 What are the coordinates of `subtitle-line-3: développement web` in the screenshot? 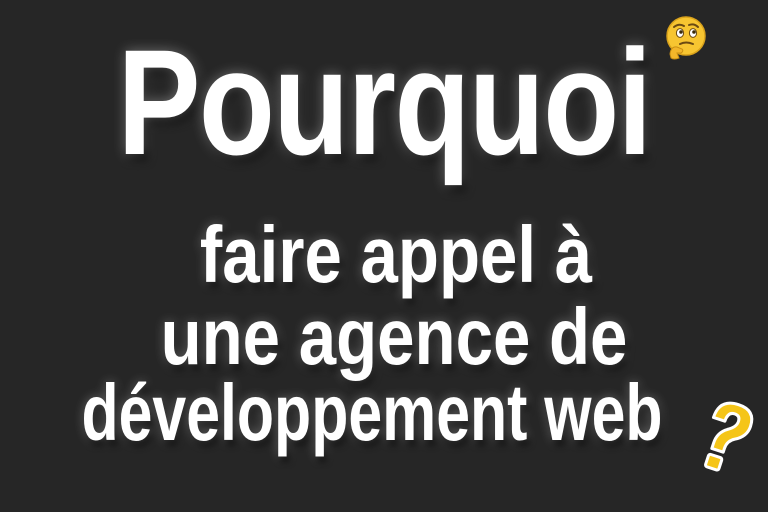 It's located at (372, 412).